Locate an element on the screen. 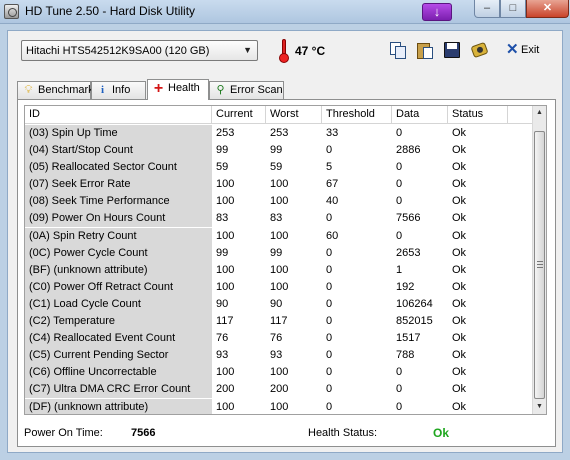  title-bar: HD Tune 2.50 - Hard Disk Utility ↓ – □ ✕ is located at coordinates (285, 12).